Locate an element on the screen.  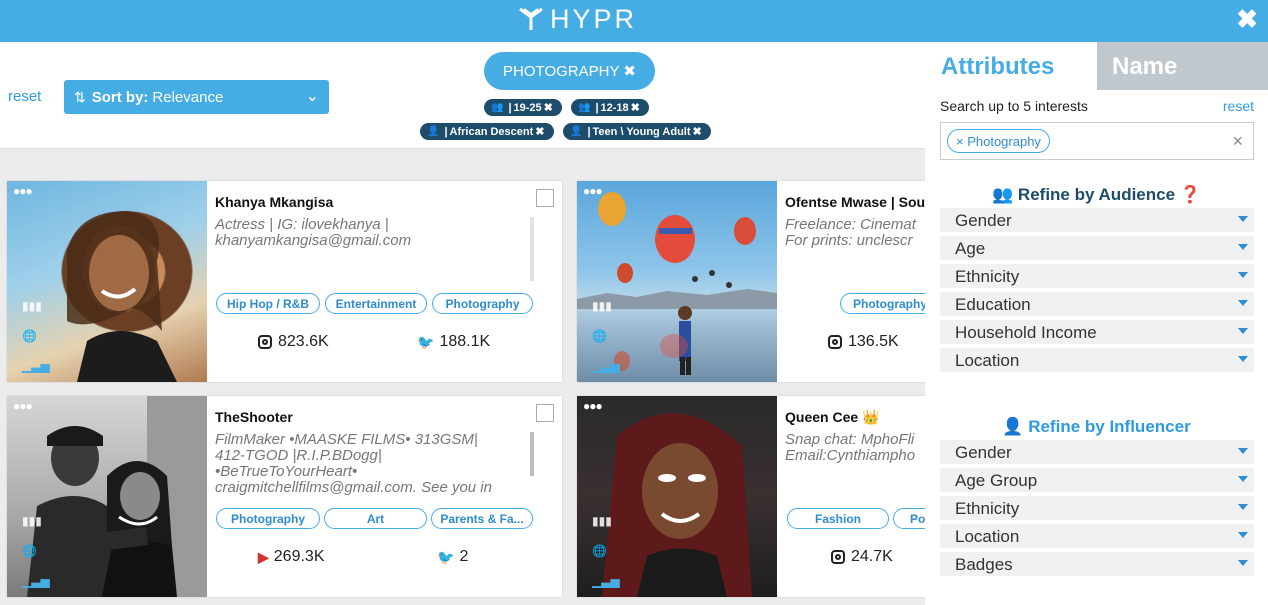
chip-label: African Descent is located at coordinates (491, 131).